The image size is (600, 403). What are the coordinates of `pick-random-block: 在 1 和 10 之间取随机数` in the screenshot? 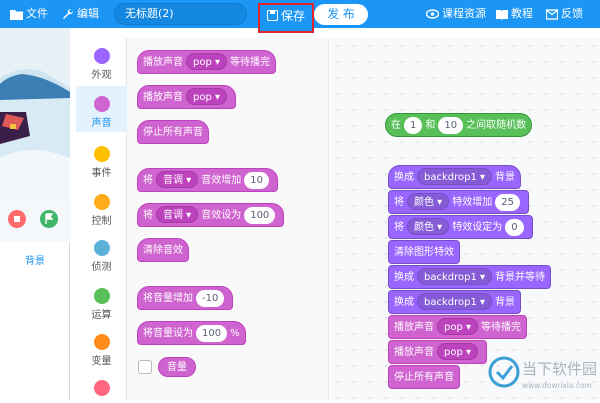 It's located at (459, 125).